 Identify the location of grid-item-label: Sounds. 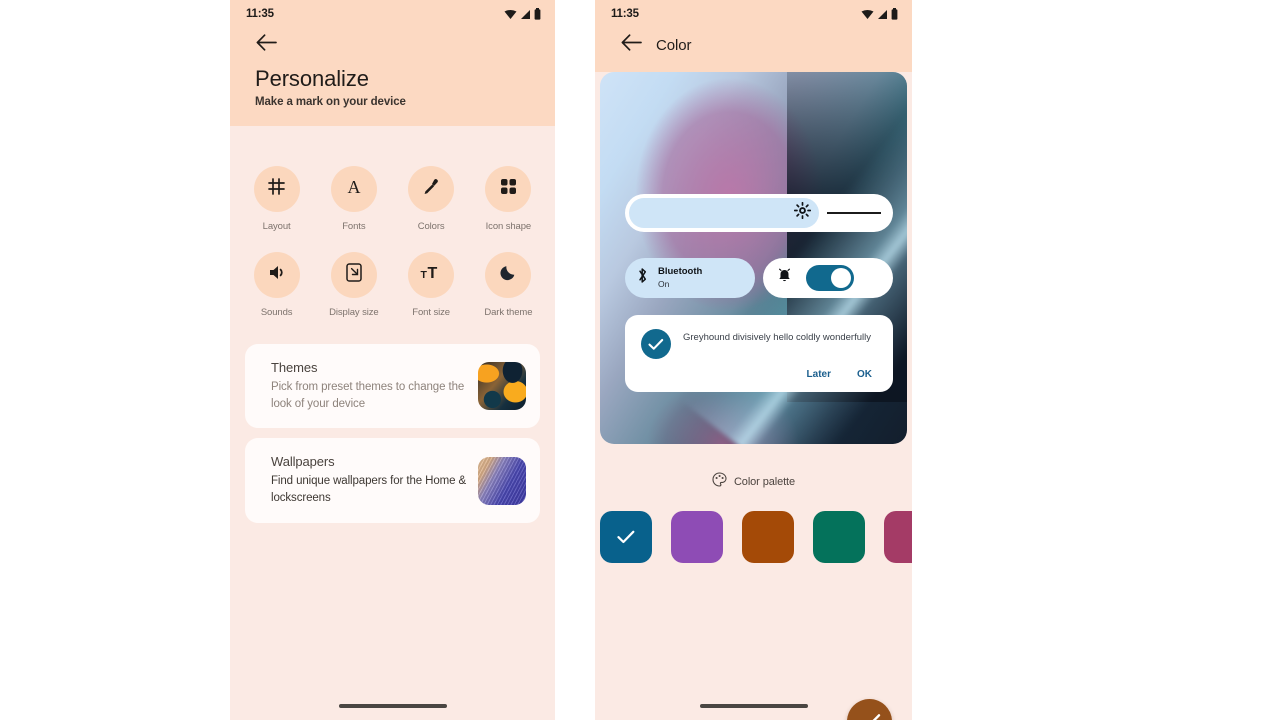
(276, 312).